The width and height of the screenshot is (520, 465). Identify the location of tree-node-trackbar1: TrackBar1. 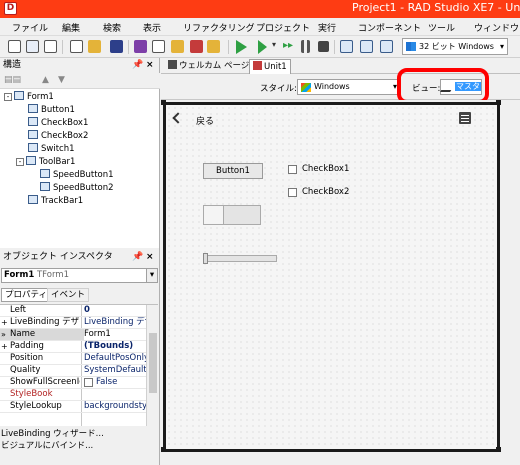
(55, 201).